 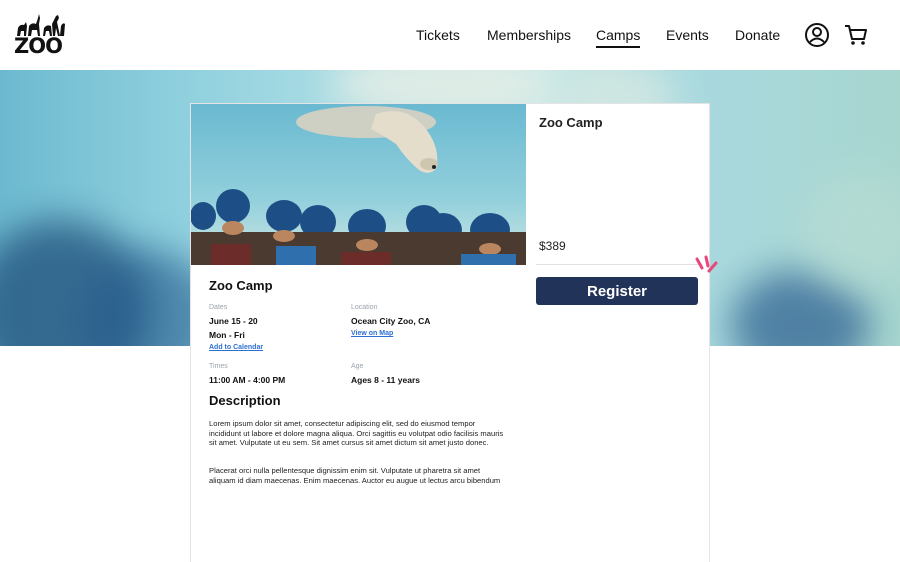 I want to click on cart-button, so click(x=856, y=35).